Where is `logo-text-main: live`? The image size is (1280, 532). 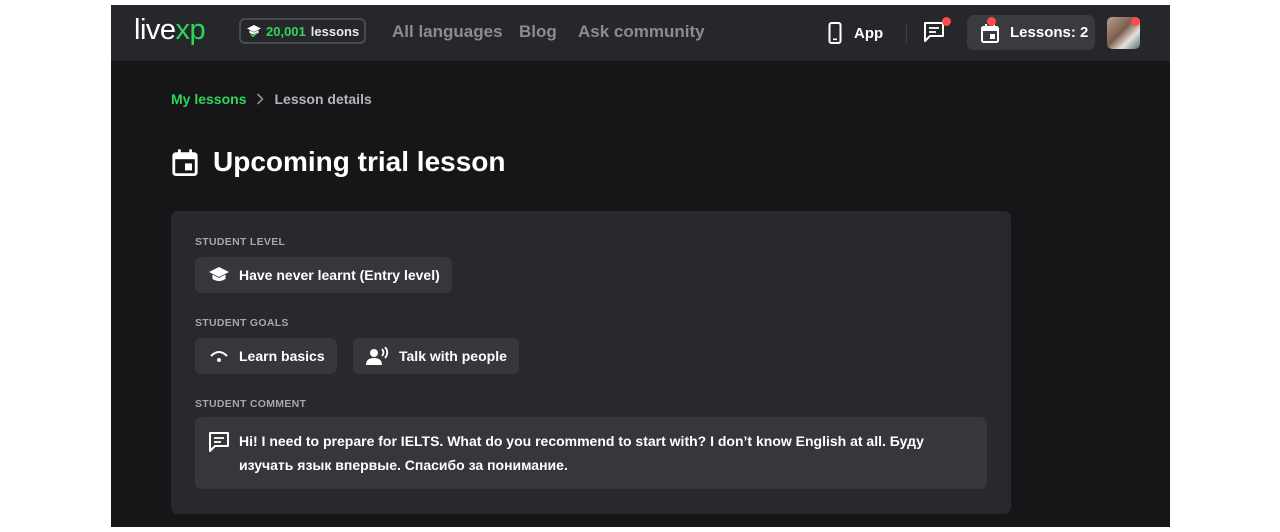 logo-text-main: live is located at coordinates (155, 30).